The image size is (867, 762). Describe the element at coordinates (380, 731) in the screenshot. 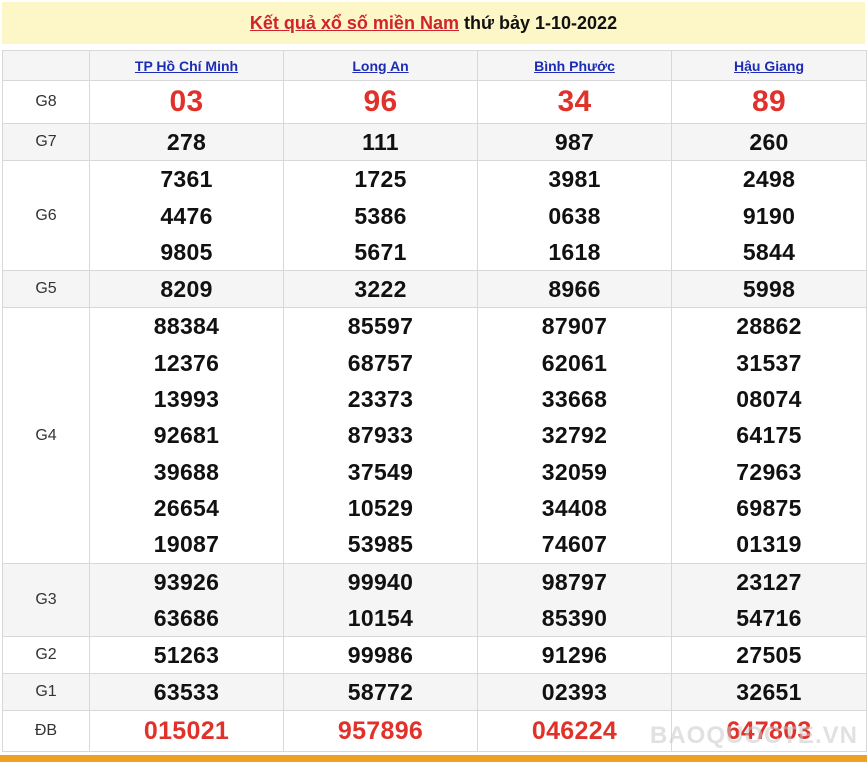

I see `prize-cell: 957896` at that location.